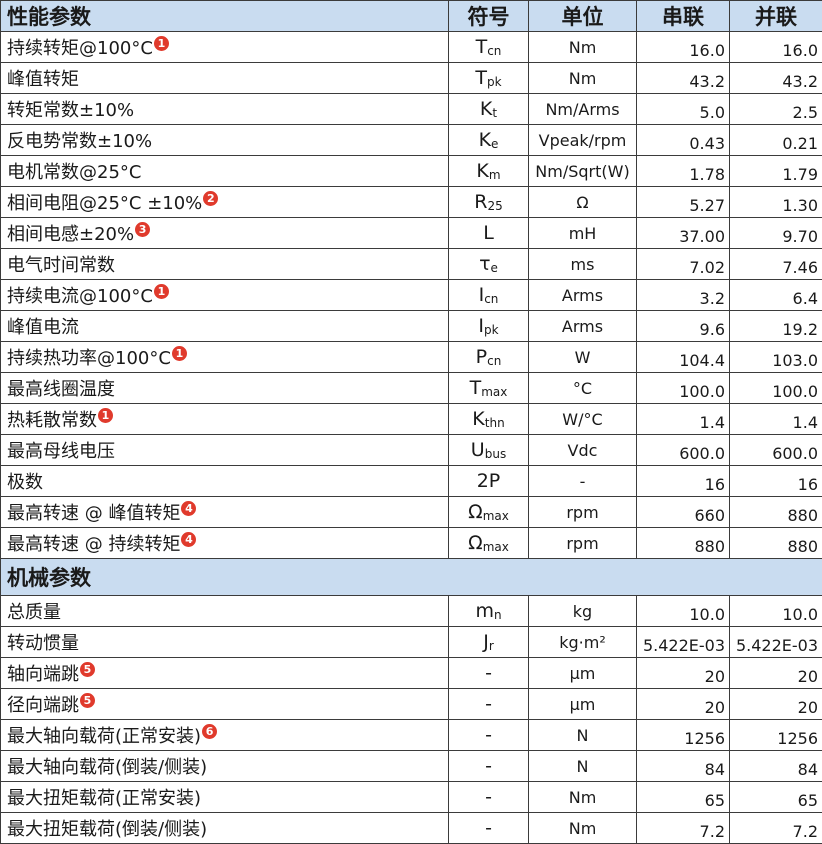 The width and height of the screenshot is (822, 844). What do you see at coordinates (87, 669) in the screenshot?
I see `footnote-badge: 5` at bounding box center [87, 669].